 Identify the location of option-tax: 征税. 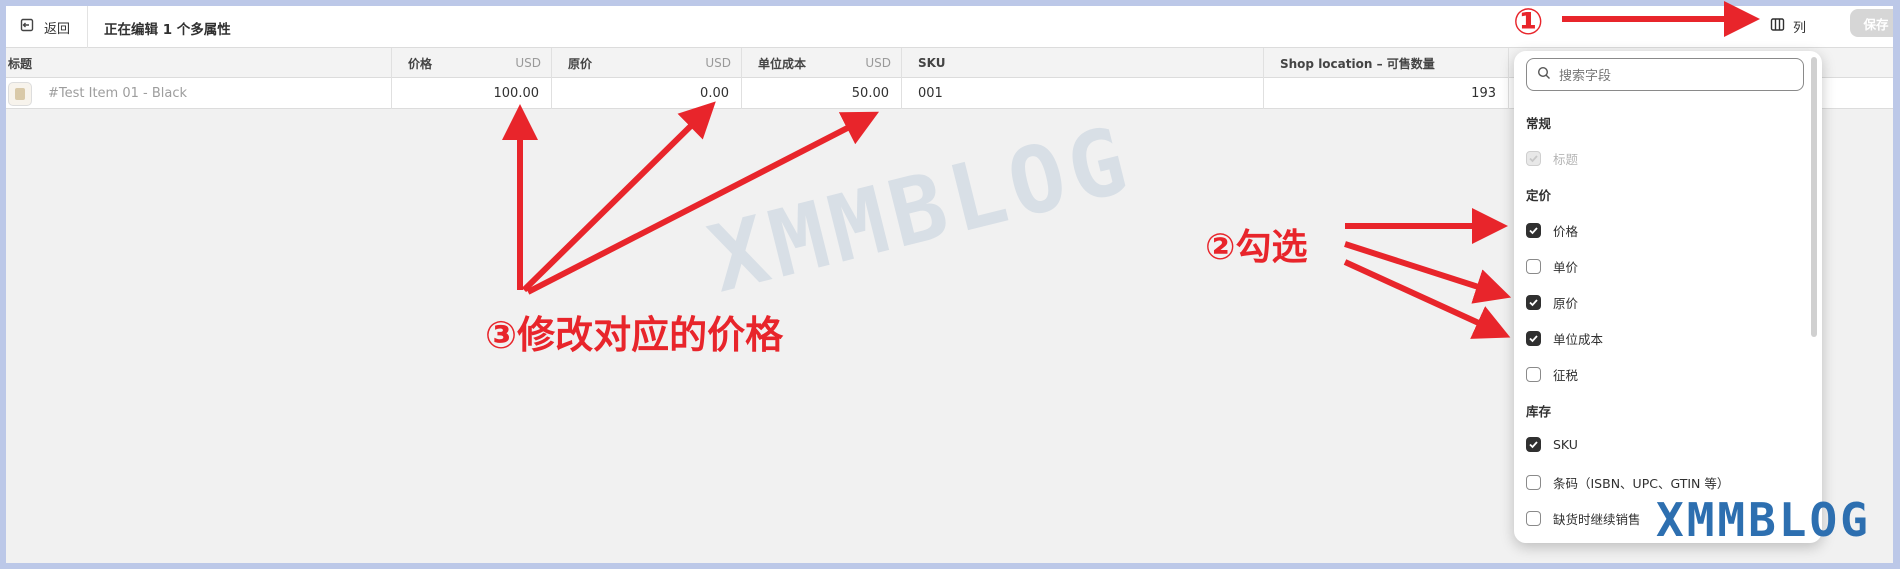
(1552, 374).